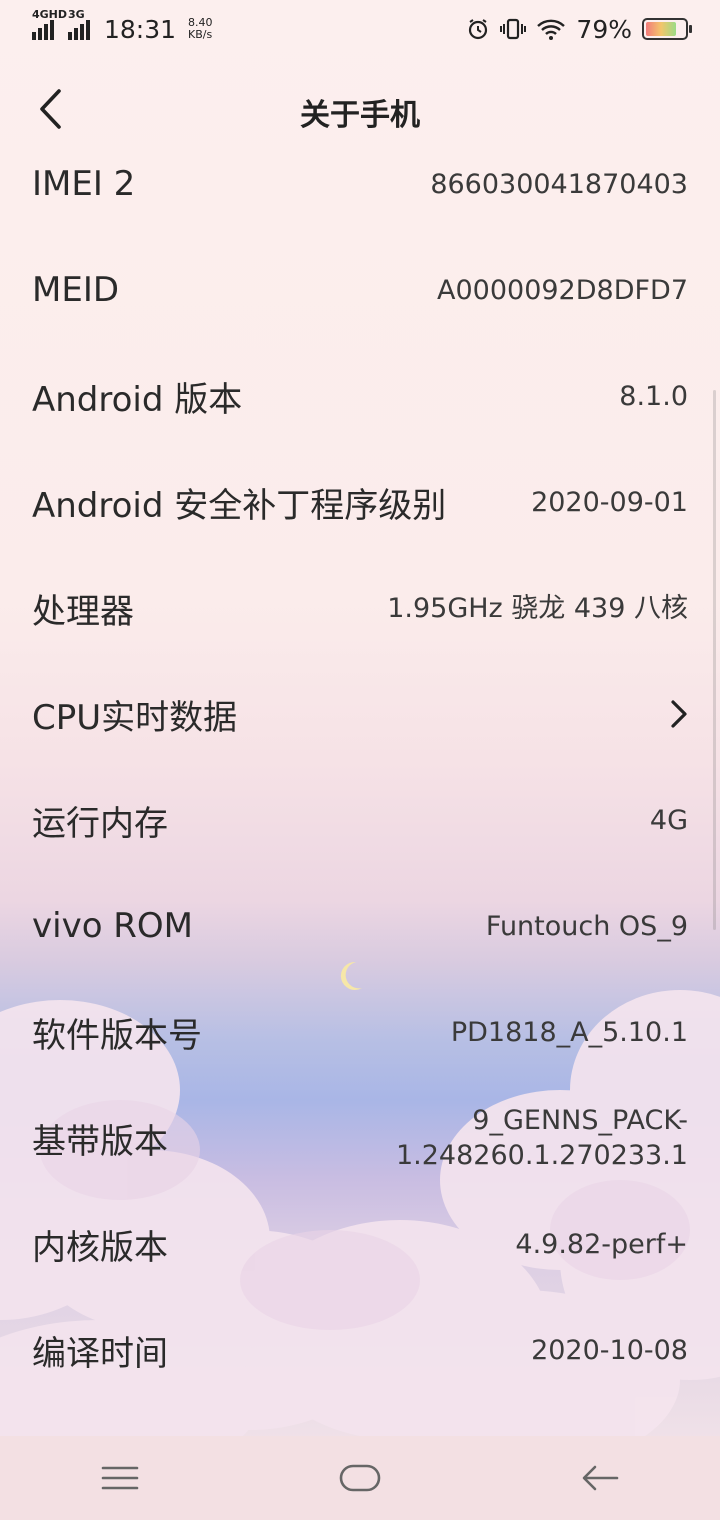 The image size is (720, 1520). What do you see at coordinates (360, 1138) in the screenshot?
I see `row-baseband: 基带版本 9_GENNS_PACK- 1.248260.1.270233.1` at bounding box center [360, 1138].